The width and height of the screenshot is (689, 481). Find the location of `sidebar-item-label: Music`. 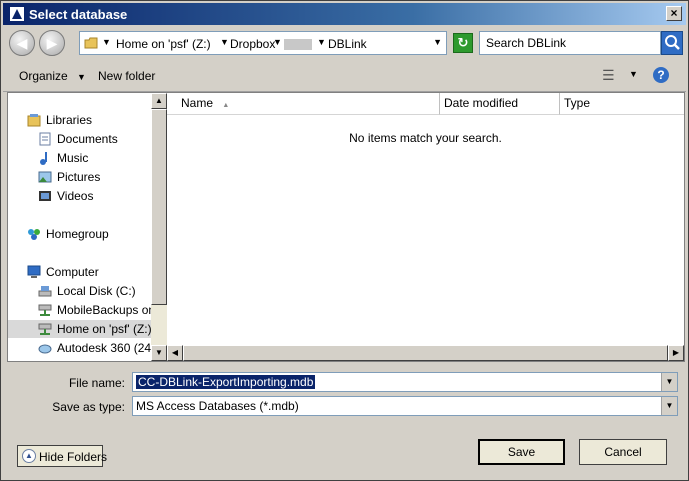

sidebar-item-label: Music is located at coordinates (73, 158).